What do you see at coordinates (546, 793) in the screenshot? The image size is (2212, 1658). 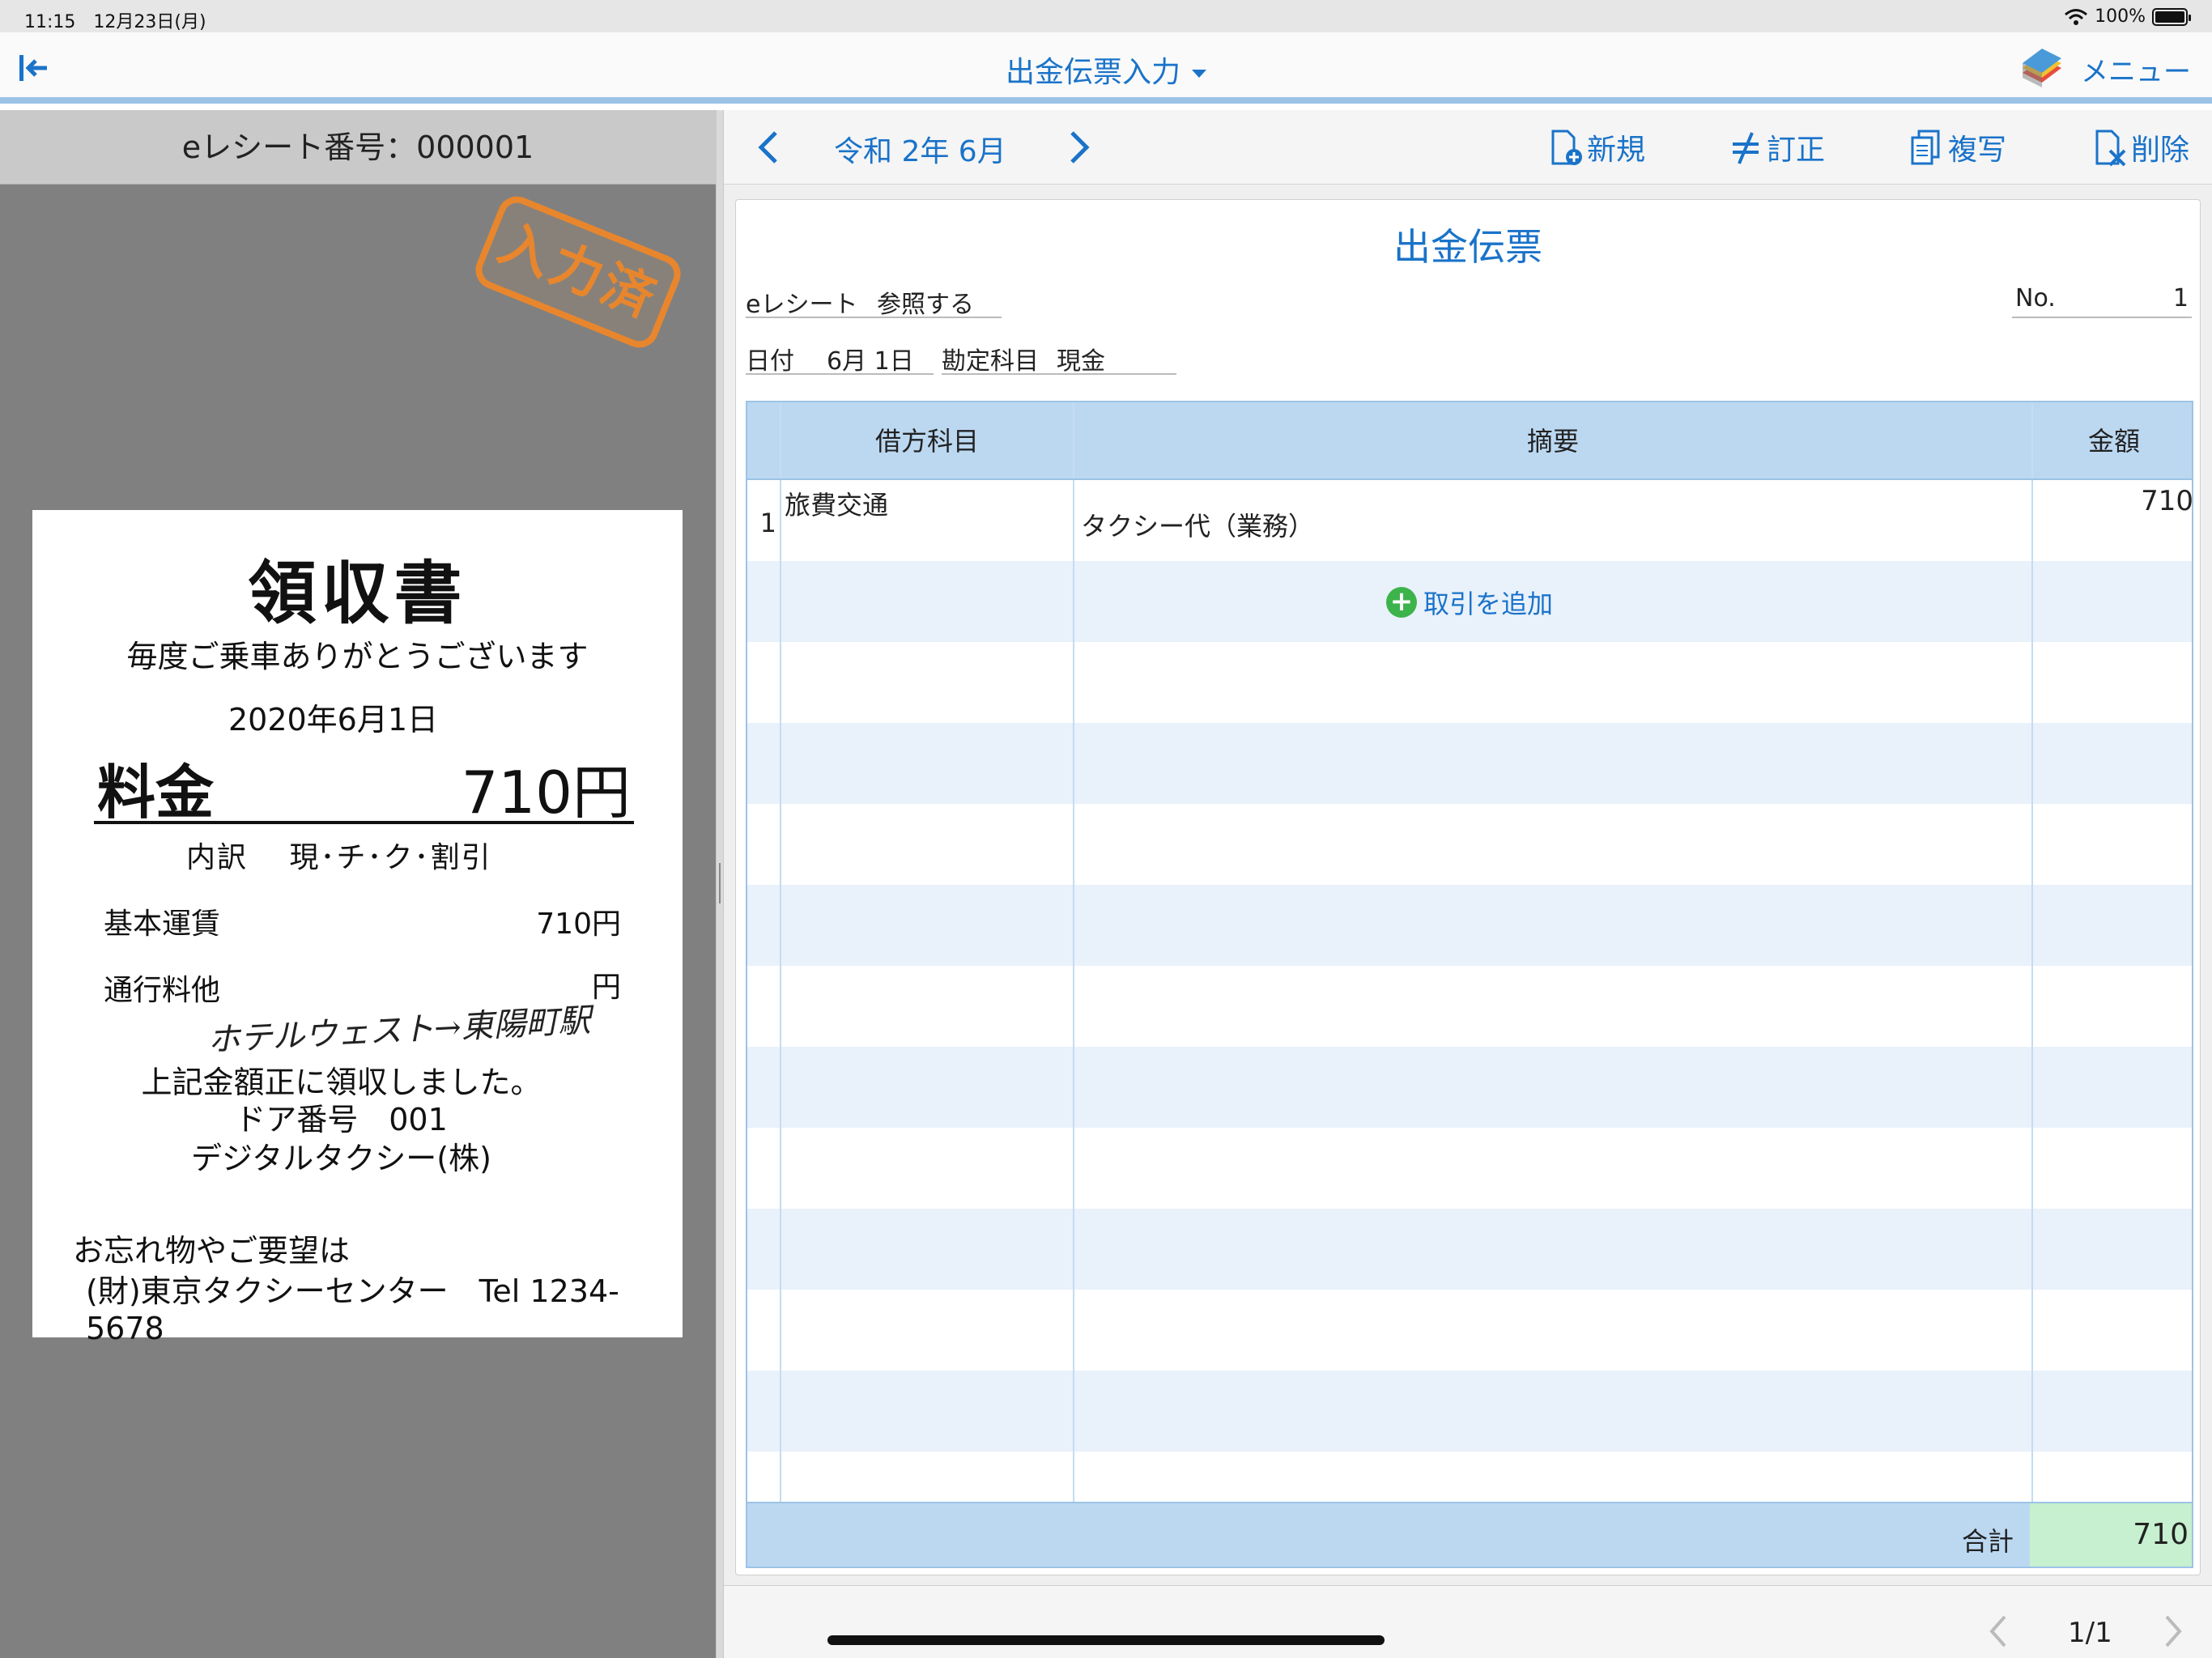 I see `receipt-fee-value: 710円` at bounding box center [546, 793].